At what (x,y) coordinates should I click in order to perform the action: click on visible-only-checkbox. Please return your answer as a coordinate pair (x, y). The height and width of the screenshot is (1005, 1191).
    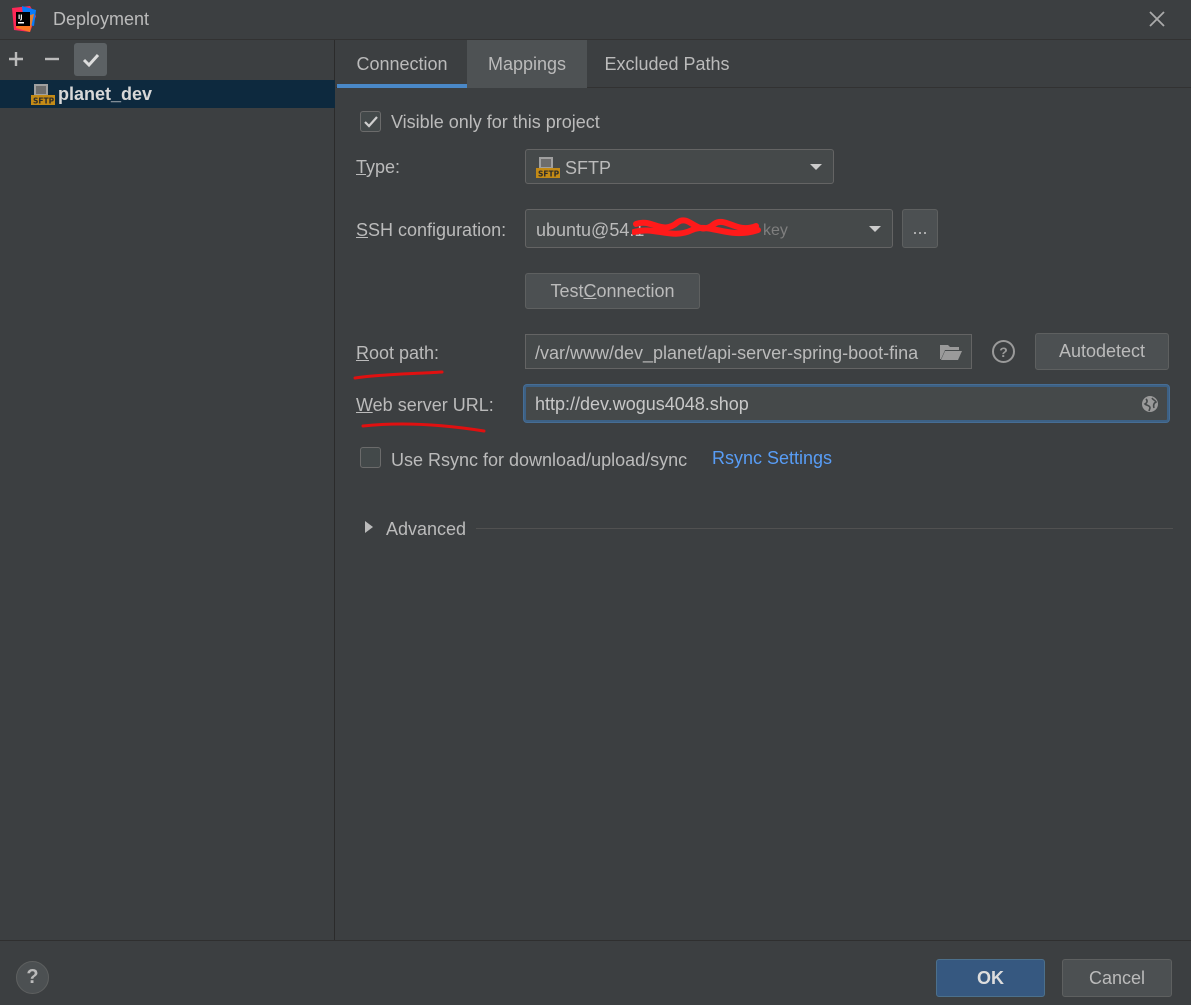
    Looking at the image, I should click on (370, 121).